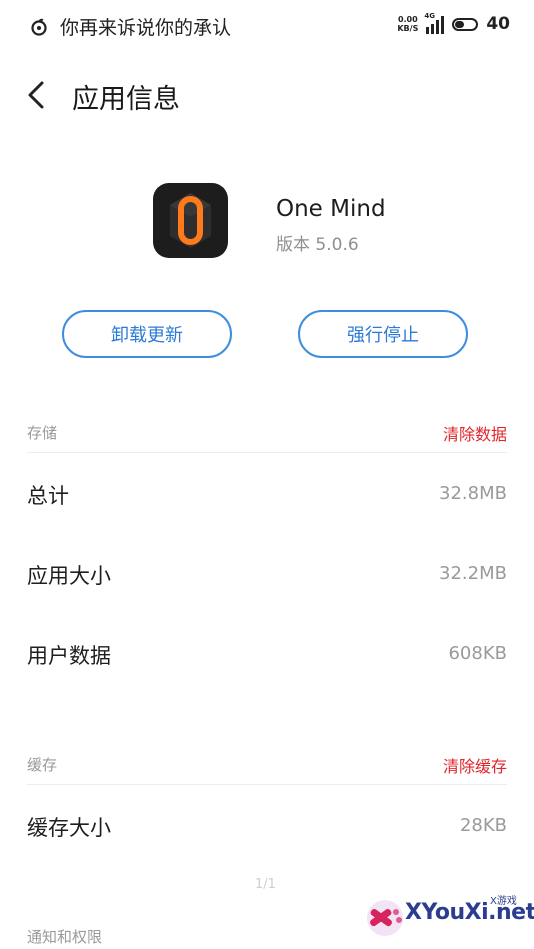 The height and width of the screenshot is (949, 534). Describe the element at coordinates (42, 765) in the screenshot. I see `cache-section-label: 缓存` at that location.